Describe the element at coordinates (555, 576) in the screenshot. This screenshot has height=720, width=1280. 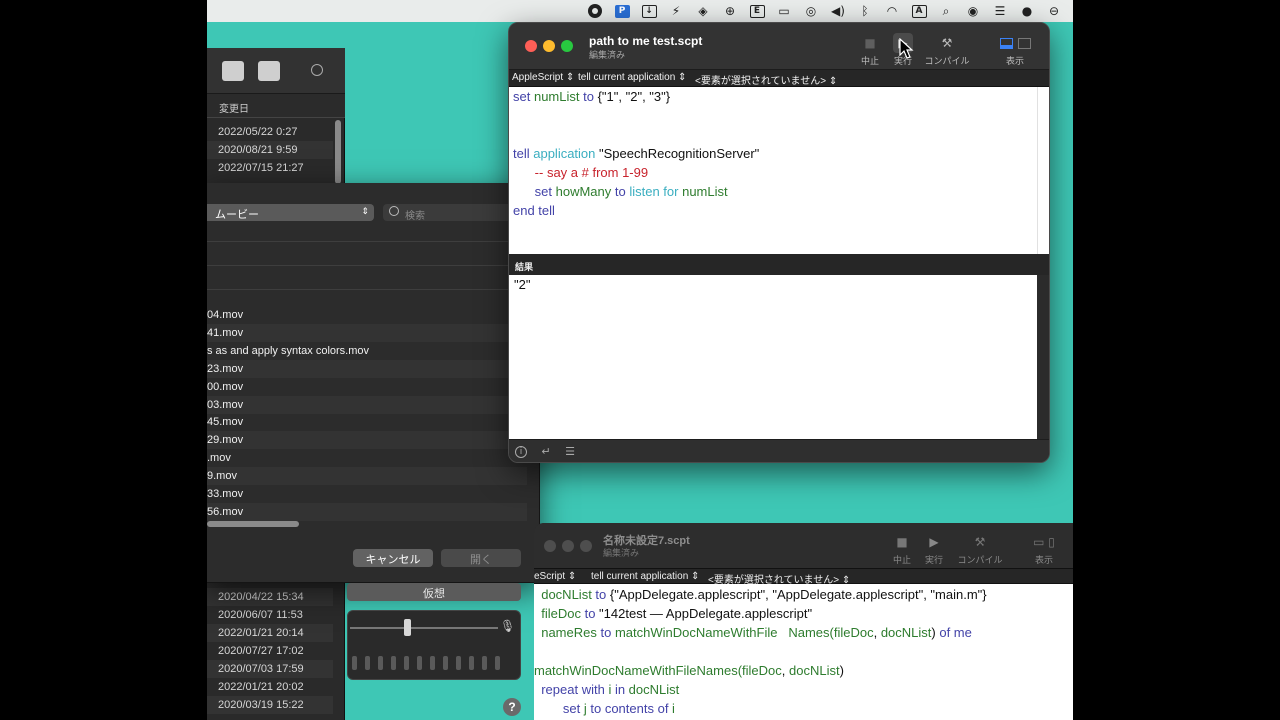
I see `language-popup: eScript ⇕` at that location.